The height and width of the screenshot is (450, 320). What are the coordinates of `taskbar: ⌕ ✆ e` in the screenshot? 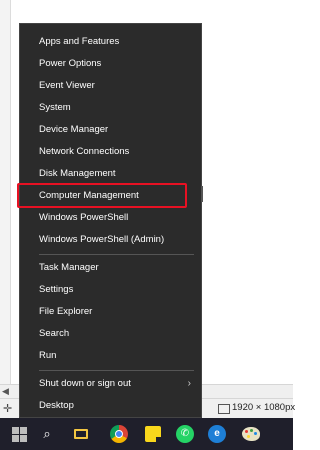 It's located at (146, 434).